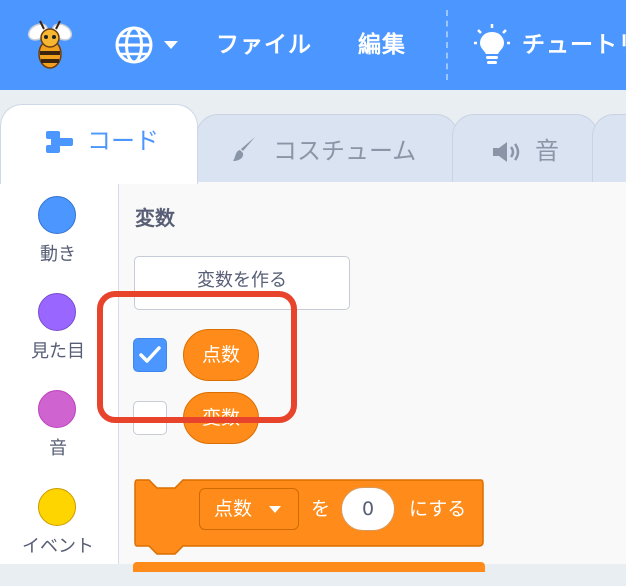 This screenshot has height=586, width=626. Describe the element at coordinates (525, 151) in the screenshot. I see `tab-sounds: 音` at that location.